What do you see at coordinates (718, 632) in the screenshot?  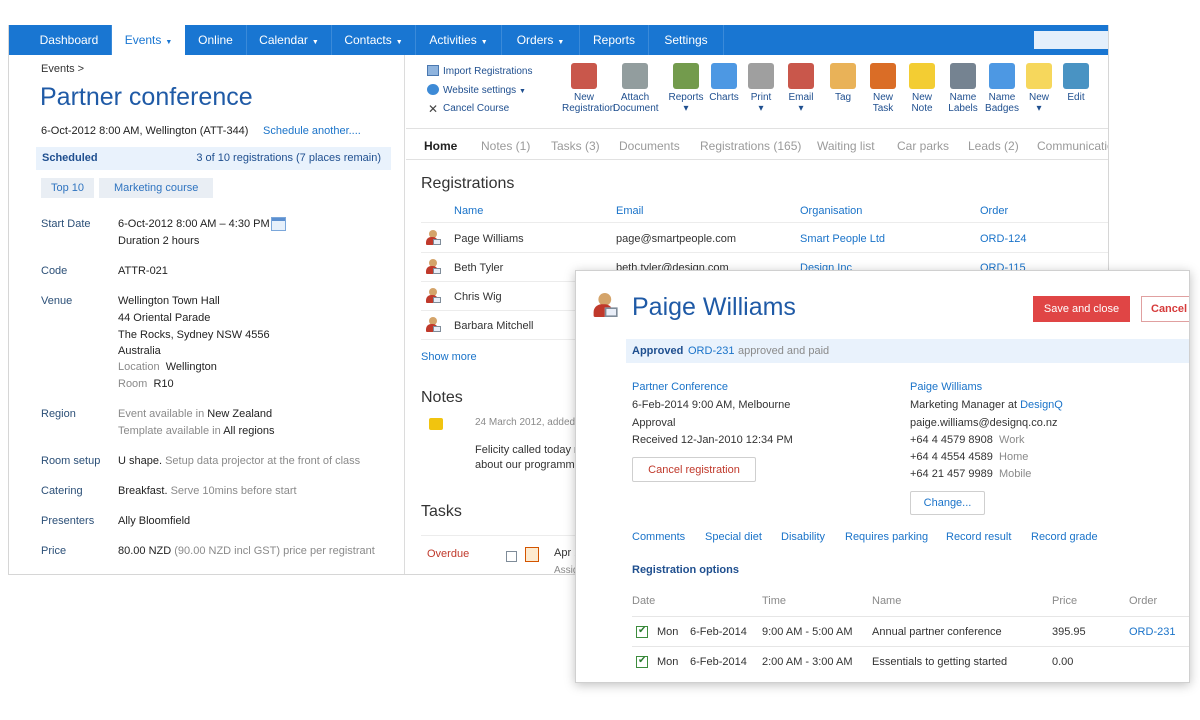 I see `option-date: 6-Feb-2014` at bounding box center [718, 632].